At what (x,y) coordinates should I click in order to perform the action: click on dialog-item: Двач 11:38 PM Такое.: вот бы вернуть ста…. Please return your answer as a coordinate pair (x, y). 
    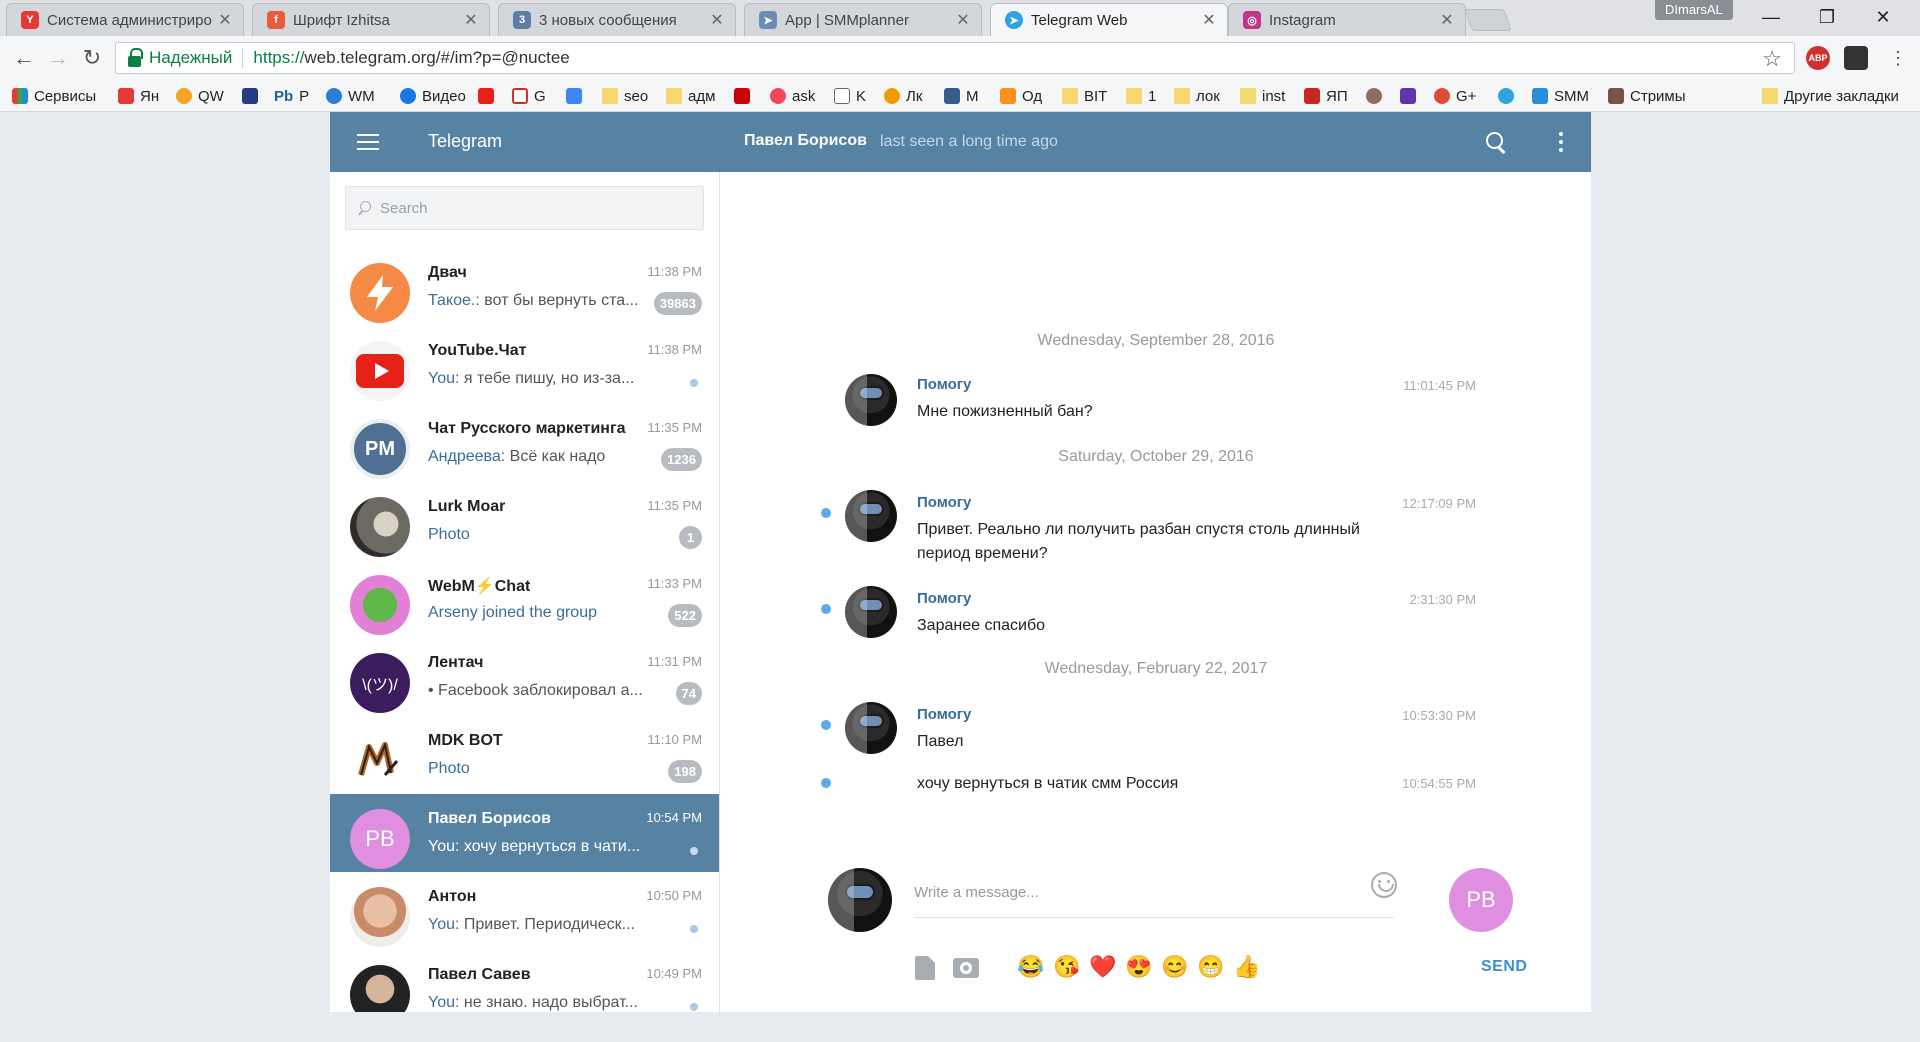
    Looking at the image, I should click on (524, 287).